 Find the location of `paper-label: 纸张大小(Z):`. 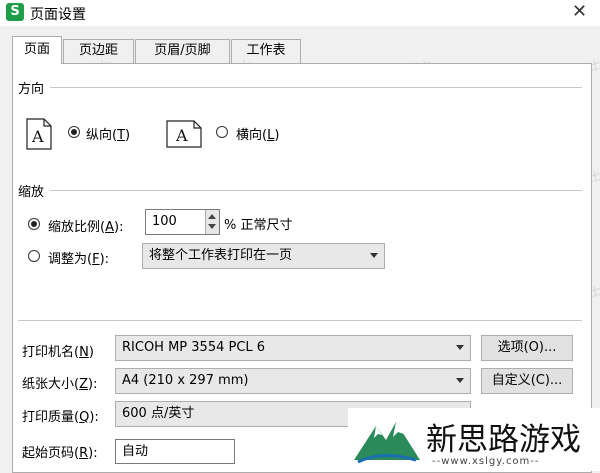

paper-label: 纸张大小(Z): is located at coordinates (60, 384).